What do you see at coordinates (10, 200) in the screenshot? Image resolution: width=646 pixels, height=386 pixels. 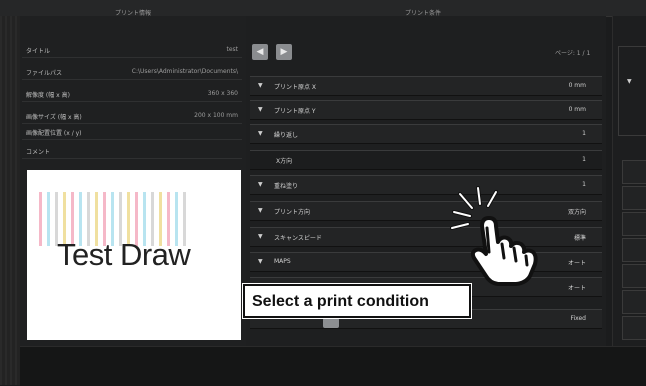 I see `left-edge-strip` at bounding box center [10, 200].